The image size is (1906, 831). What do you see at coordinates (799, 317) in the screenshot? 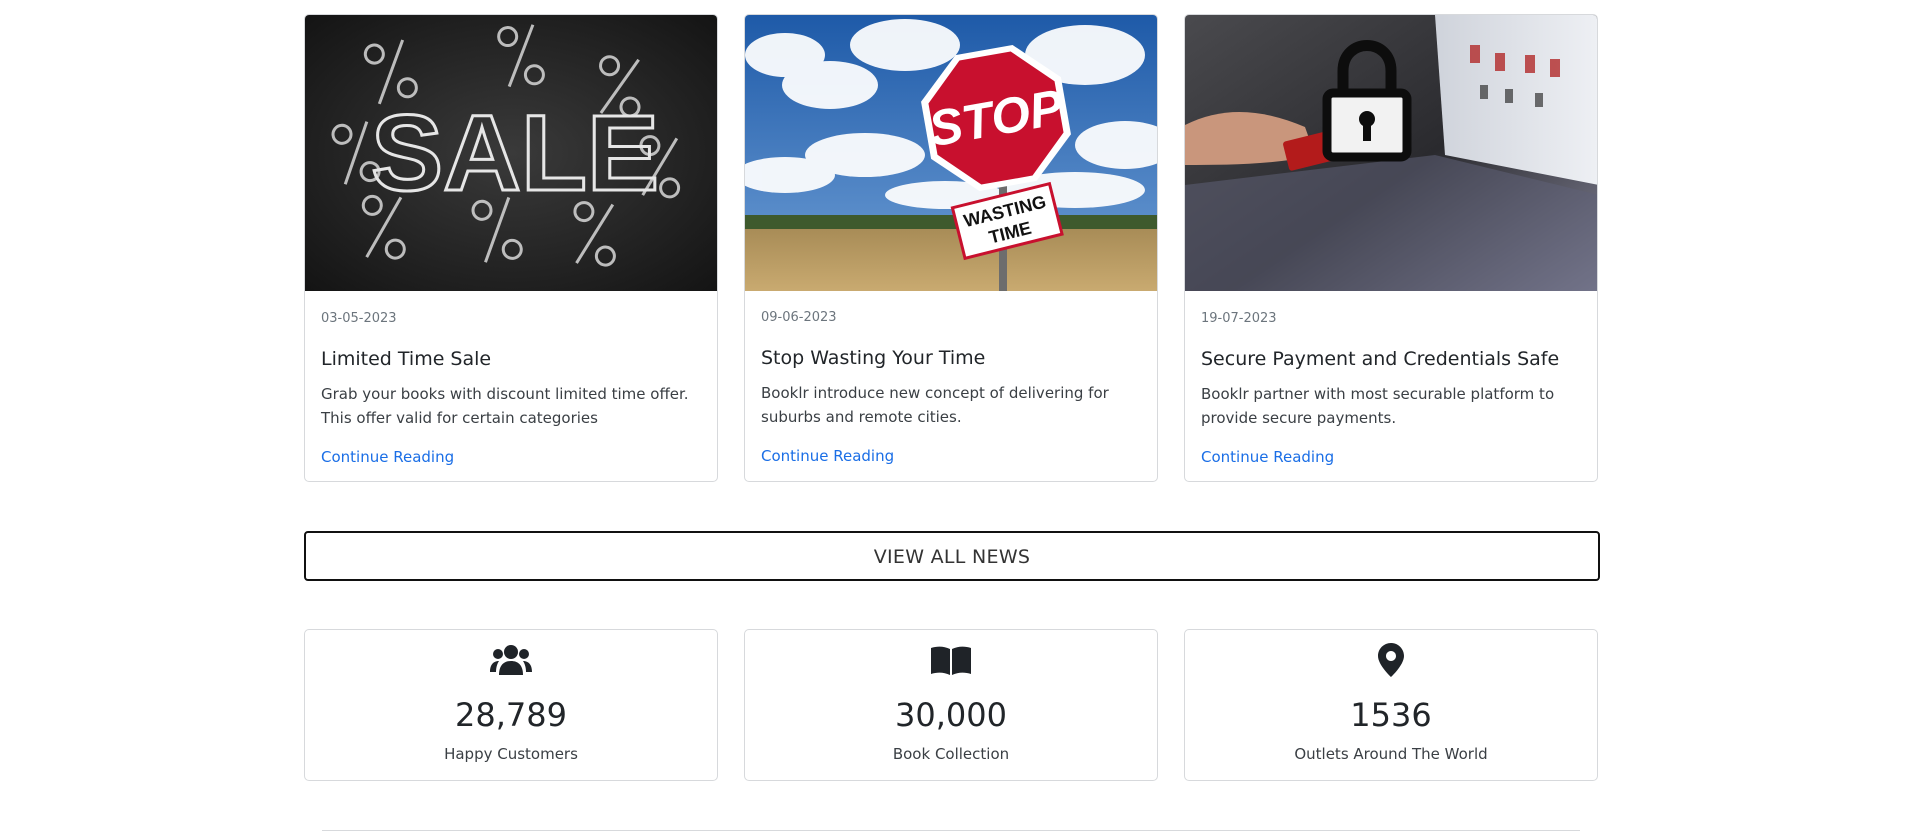
I see `news-date: 09-06-2023` at bounding box center [799, 317].